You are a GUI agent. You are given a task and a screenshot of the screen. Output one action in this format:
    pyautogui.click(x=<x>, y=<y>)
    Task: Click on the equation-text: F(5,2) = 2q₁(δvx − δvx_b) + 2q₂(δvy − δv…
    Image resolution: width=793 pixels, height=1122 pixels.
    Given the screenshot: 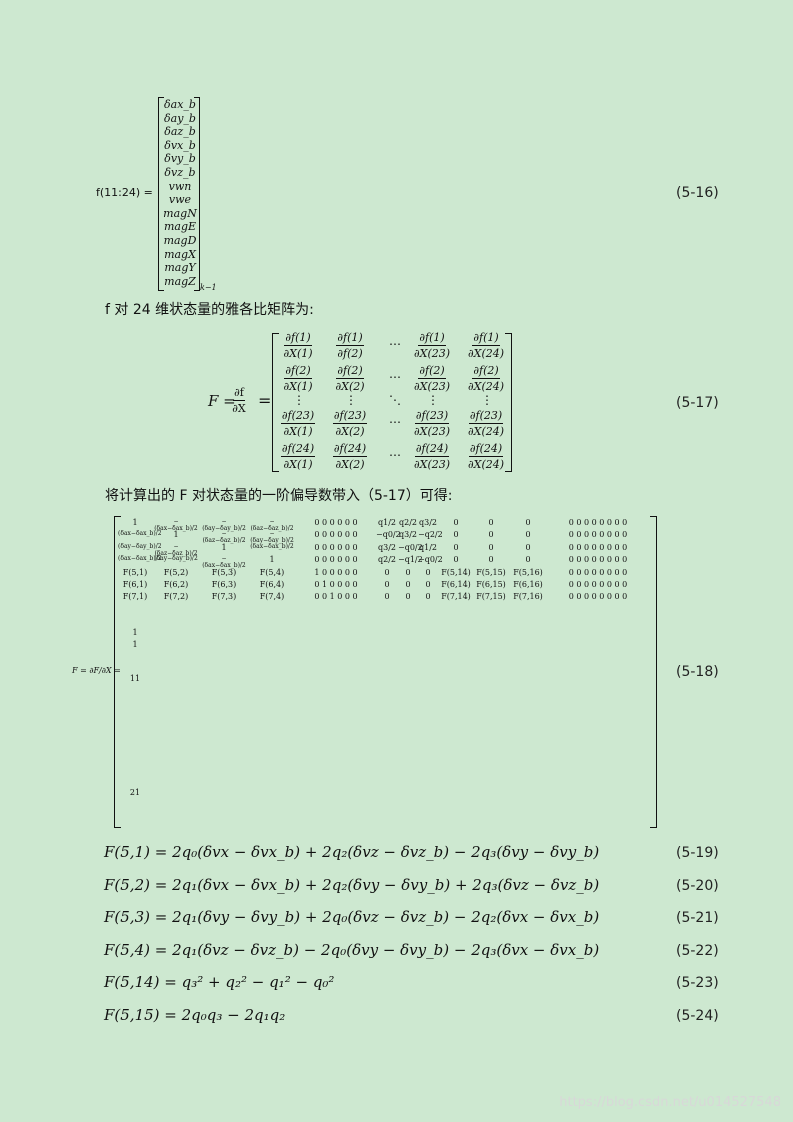 What is the action you would take?
    pyautogui.click(x=352, y=884)
    